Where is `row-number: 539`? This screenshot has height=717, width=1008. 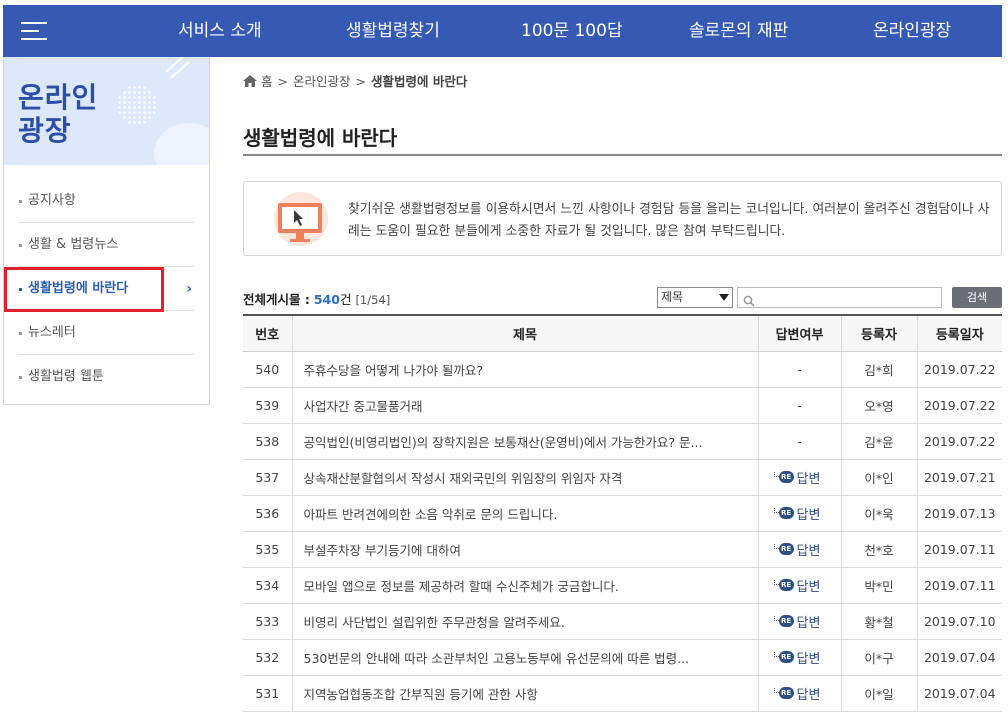 row-number: 539 is located at coordinates (267, 405).